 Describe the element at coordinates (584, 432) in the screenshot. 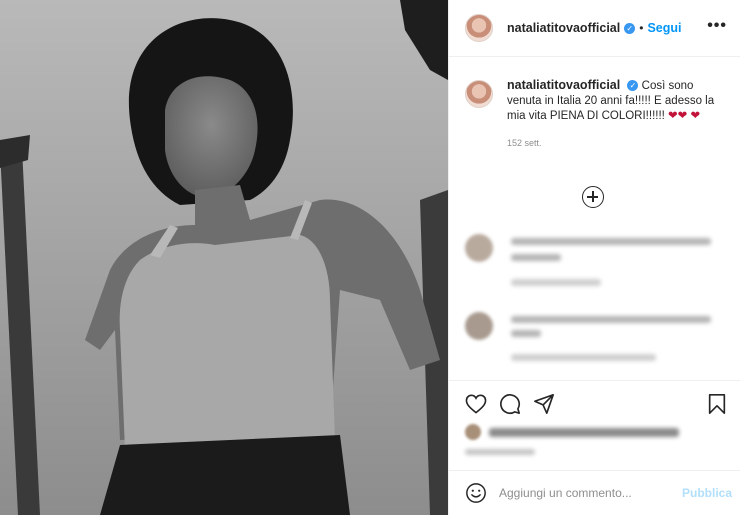

I see `blurred-likes-text` at that location.